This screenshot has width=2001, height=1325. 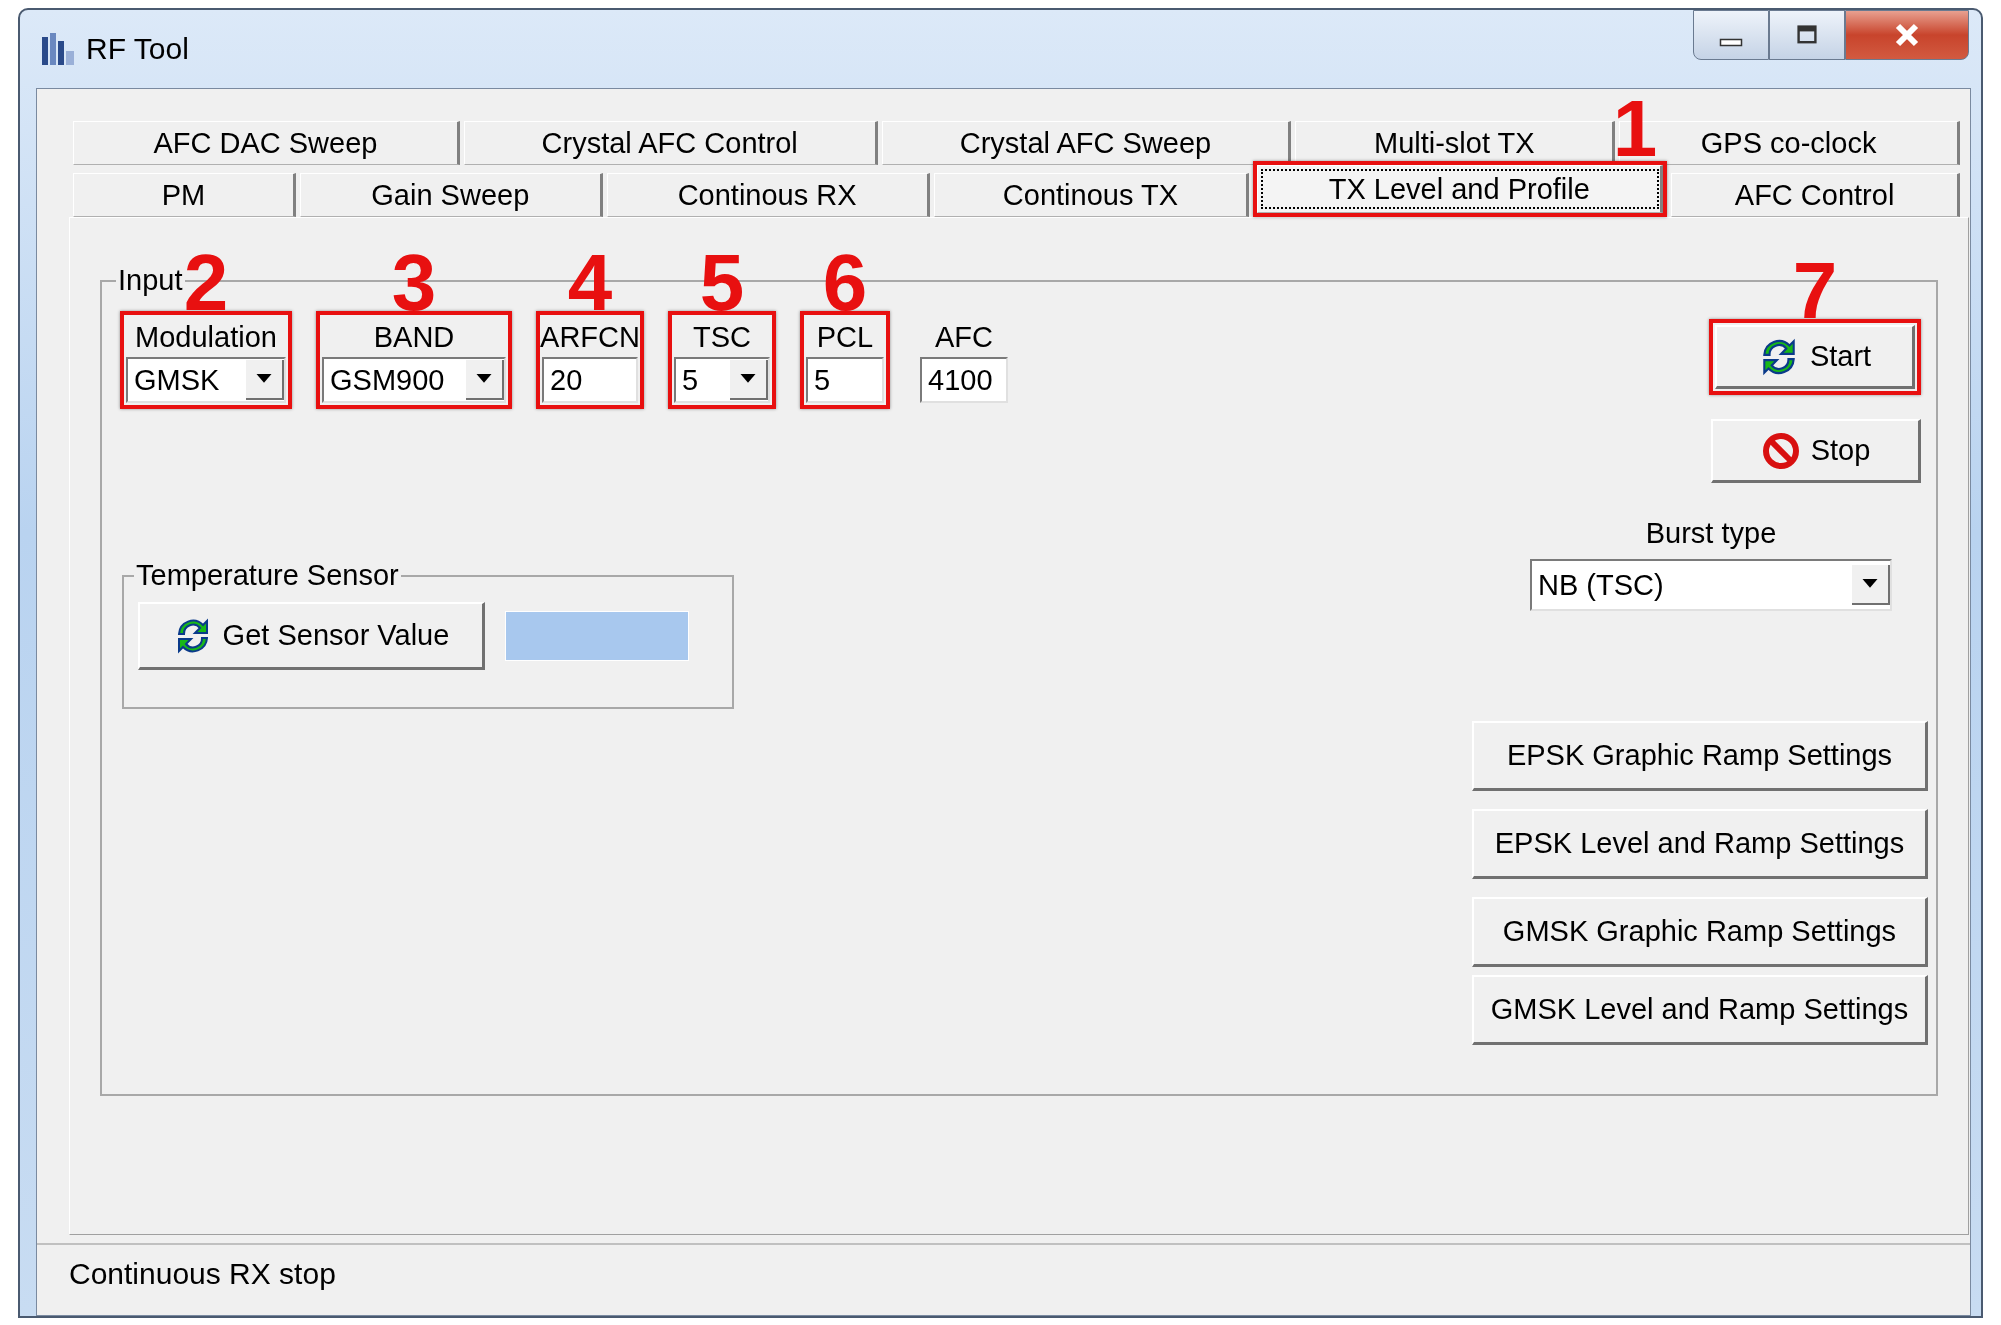 I want to click on tab: PM, so click(x=184, y=195).